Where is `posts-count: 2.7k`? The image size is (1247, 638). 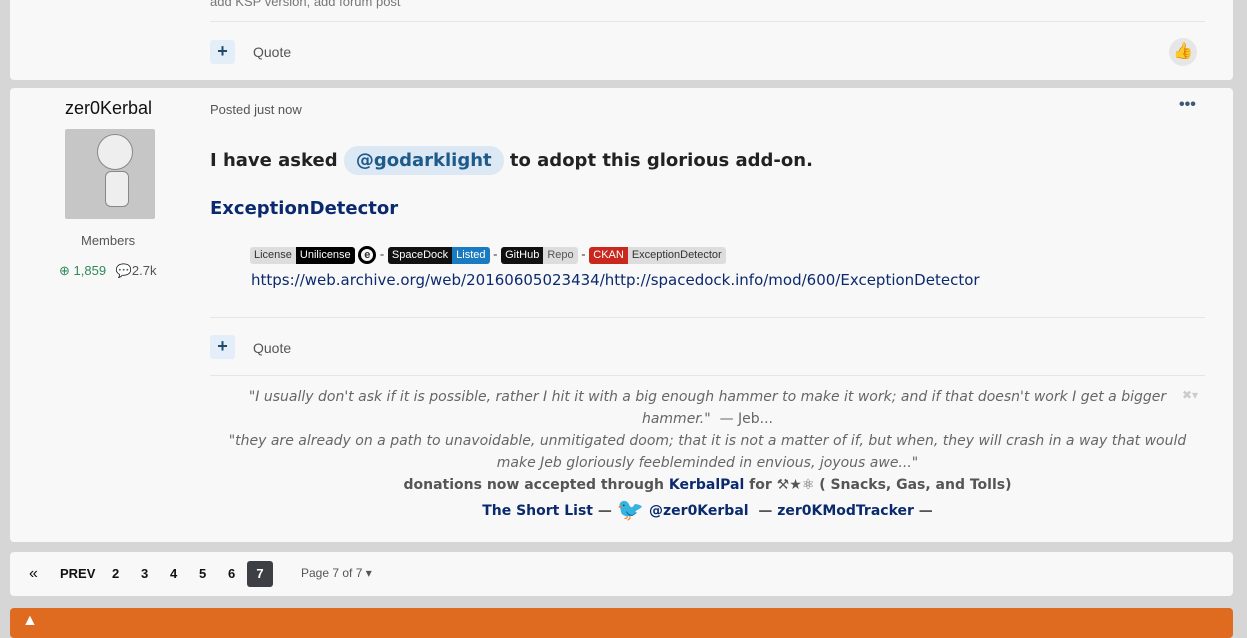 posts-count: 2.7k is located at coordinates (144, 270).